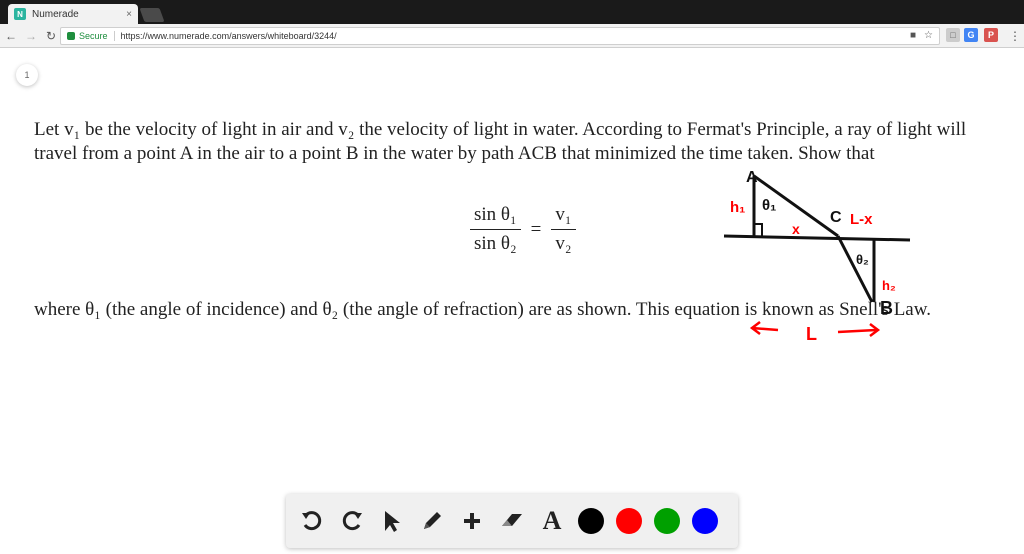 The width and height of the screenshot is (1024, 554). I want to click on label-C: C, so click(836, 217).